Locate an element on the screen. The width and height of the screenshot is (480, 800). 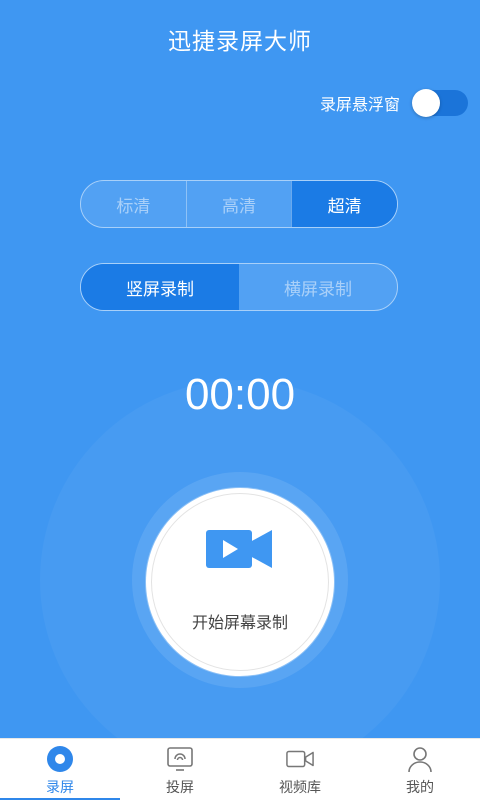
record-icon is located at coordinates (60, 759).